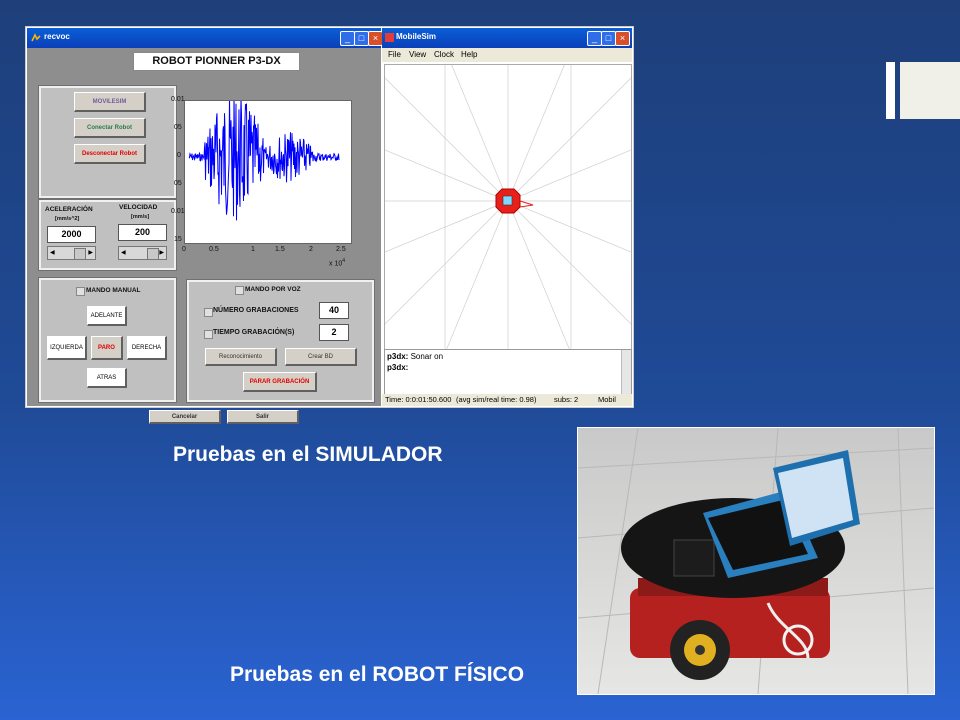 The width and height of the screenshot is (960, 720). Describe the element at coordinates (214, 249) in the screenshot. I see `x-tick: 0.5` at that location.